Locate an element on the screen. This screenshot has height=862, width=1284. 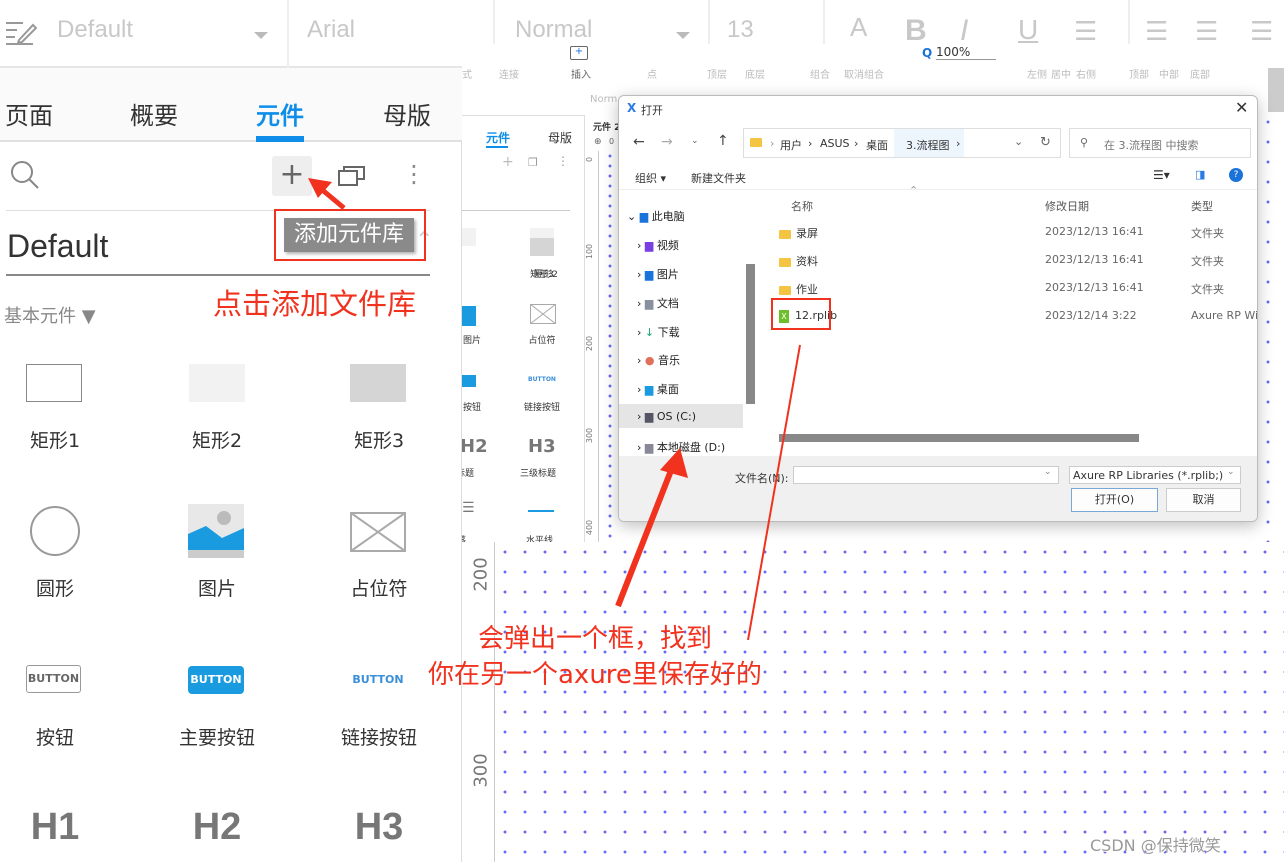
italic-icon: I is located at coordinates (964, 31).